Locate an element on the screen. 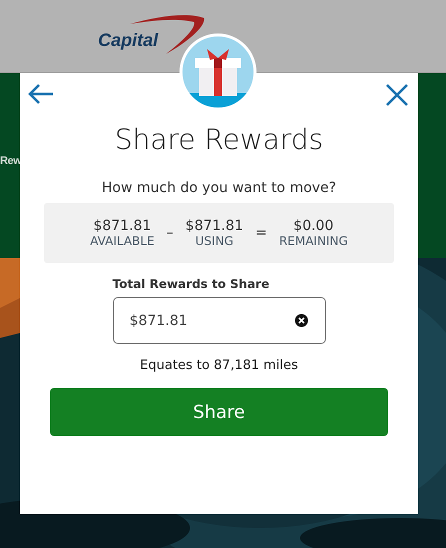 The width and height of the screenshot is (446, 548). share-button: Share is located at coordinates (219, 412).